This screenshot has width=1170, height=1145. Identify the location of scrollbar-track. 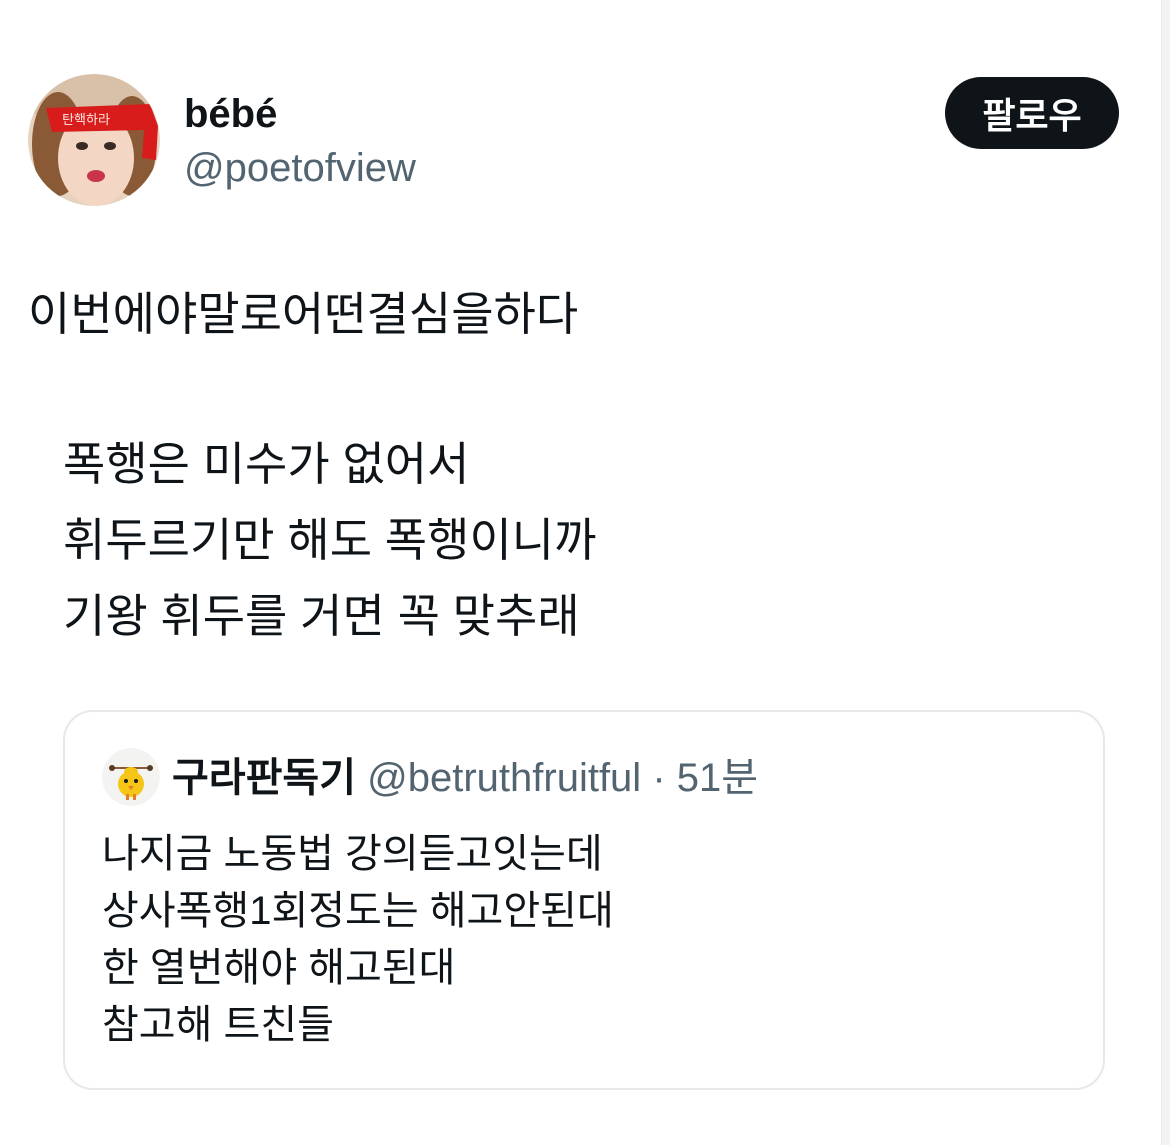
(1165, 572).